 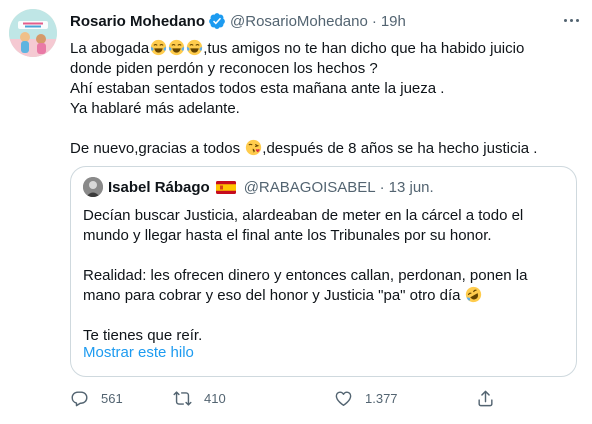 What do you see at coordinates (225, 187) in the screenshot?
I see `spain-flag-icon` at bounding box center [225, 187].